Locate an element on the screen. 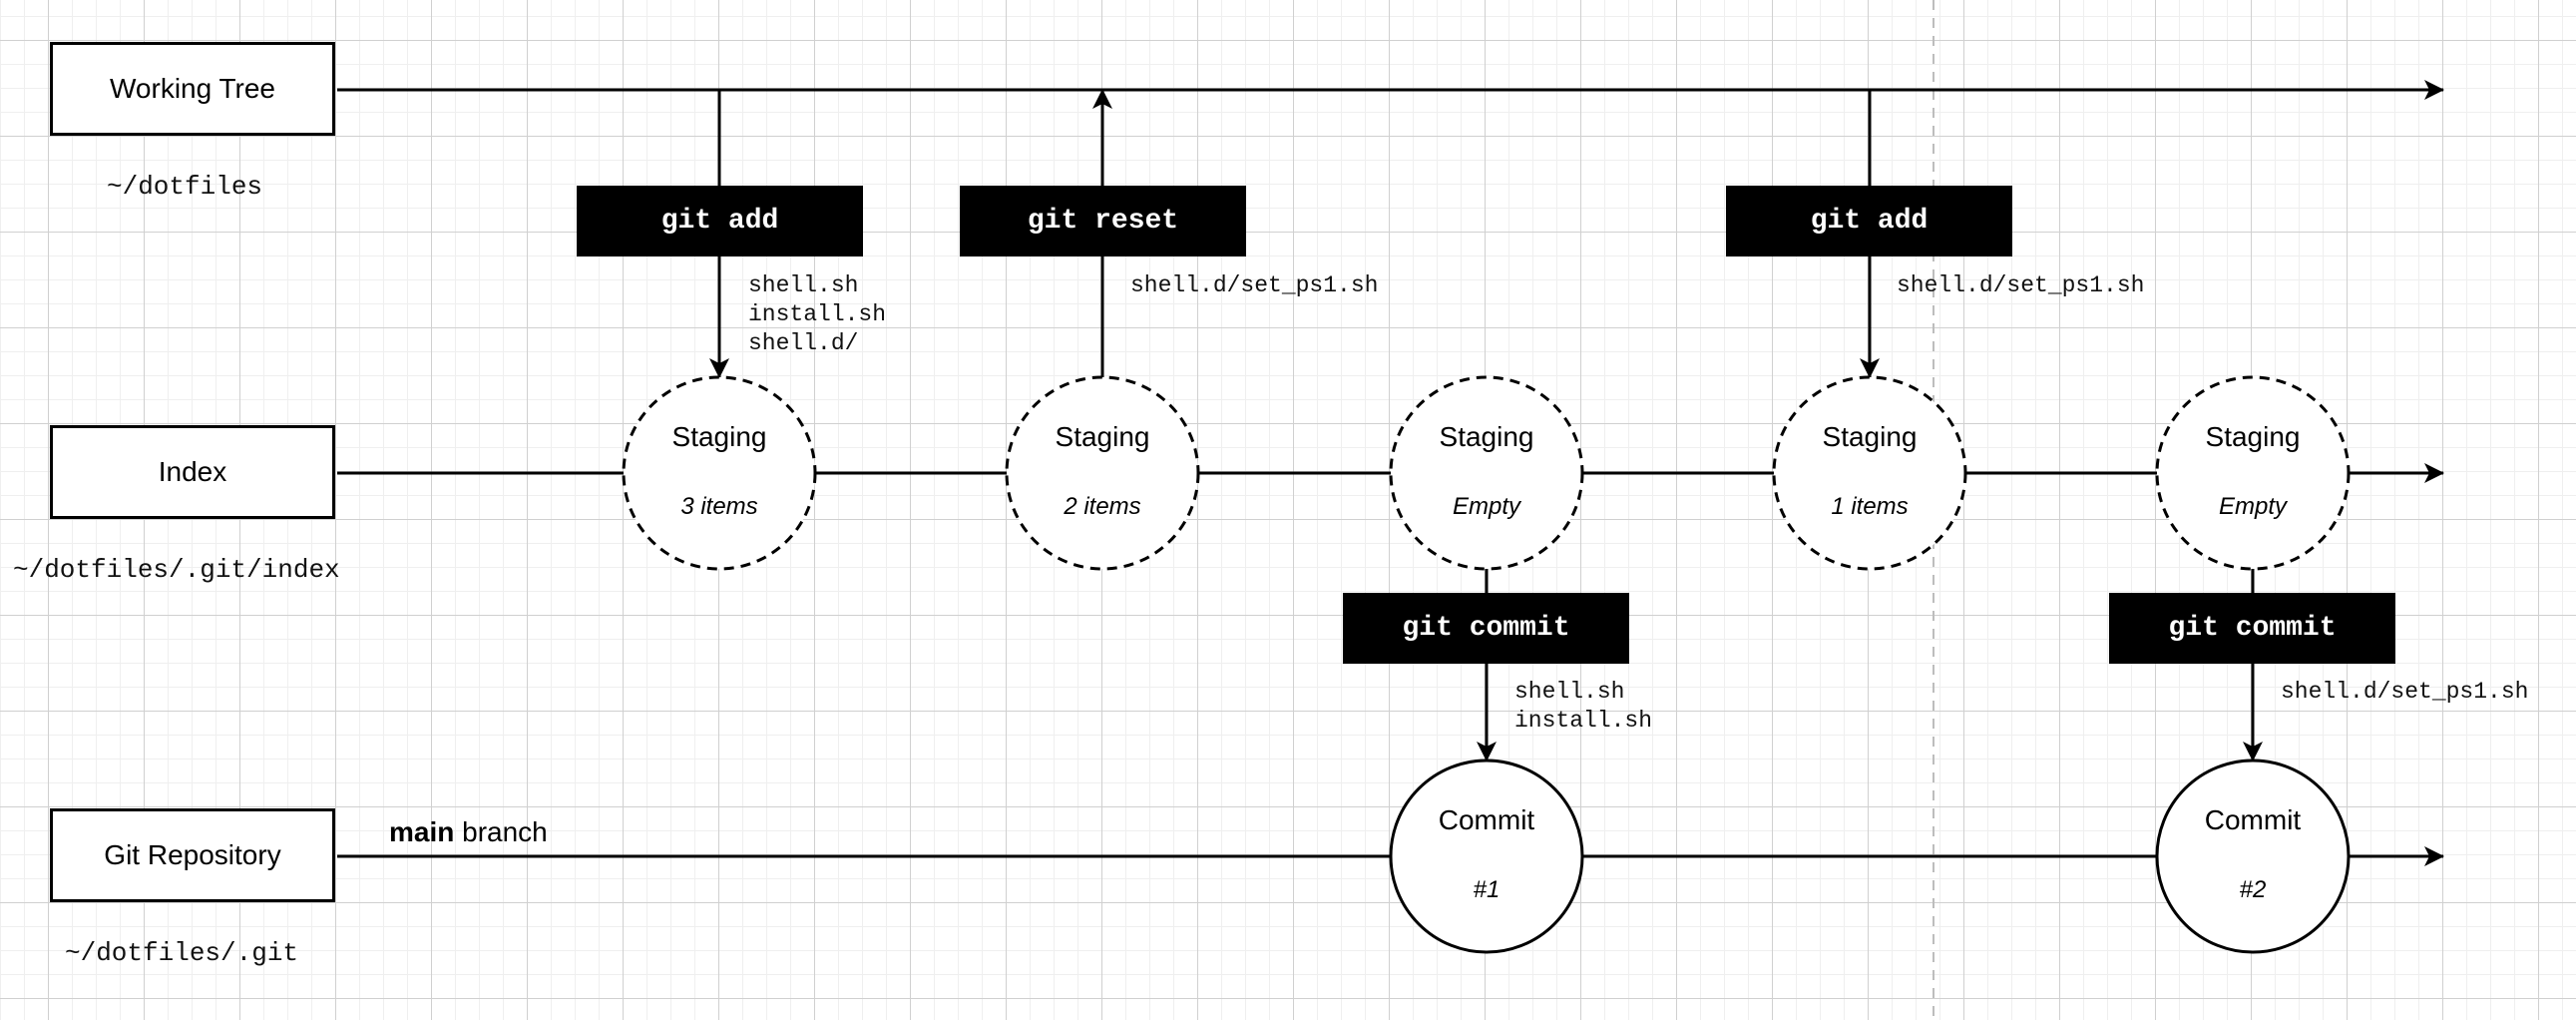 This screenshot has width=2576, height=1020. lane-title: Index is located at coordinates (192, 471).